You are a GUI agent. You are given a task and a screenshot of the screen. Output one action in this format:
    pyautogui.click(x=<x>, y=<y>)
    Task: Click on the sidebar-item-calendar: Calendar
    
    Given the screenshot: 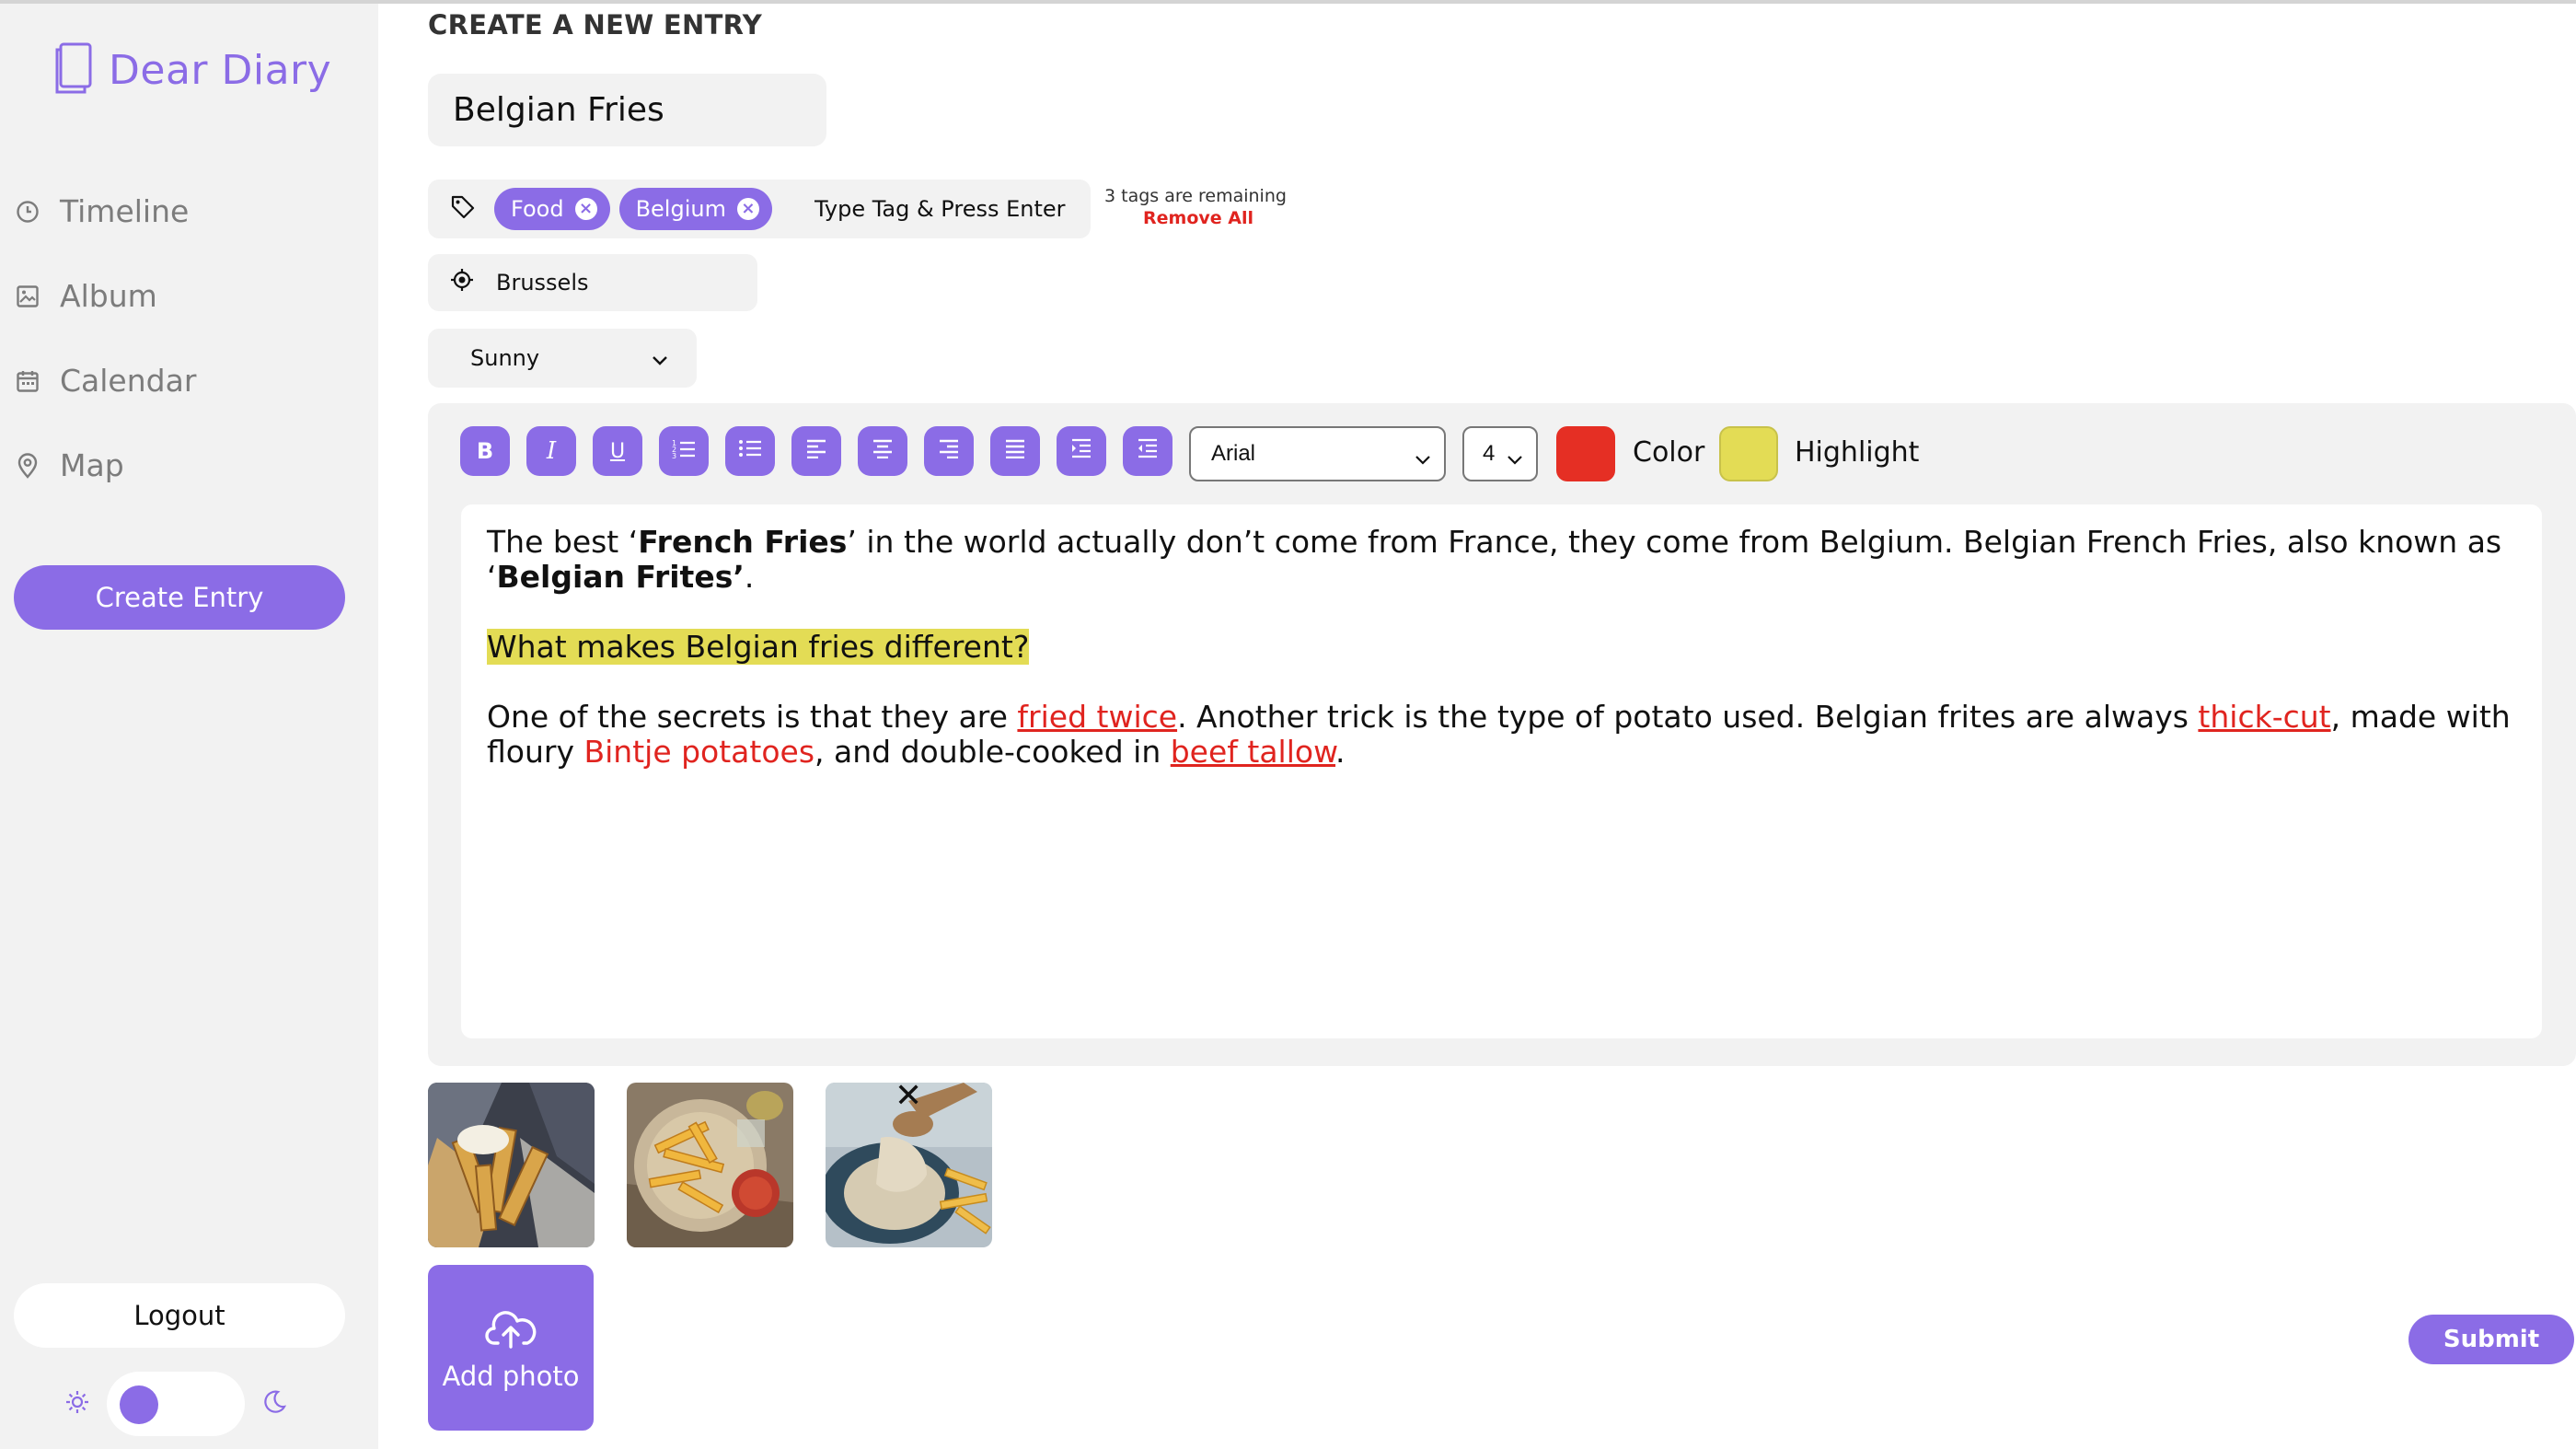 What is the action you would take?
    pyautogui.click(x=106, y=381)
    